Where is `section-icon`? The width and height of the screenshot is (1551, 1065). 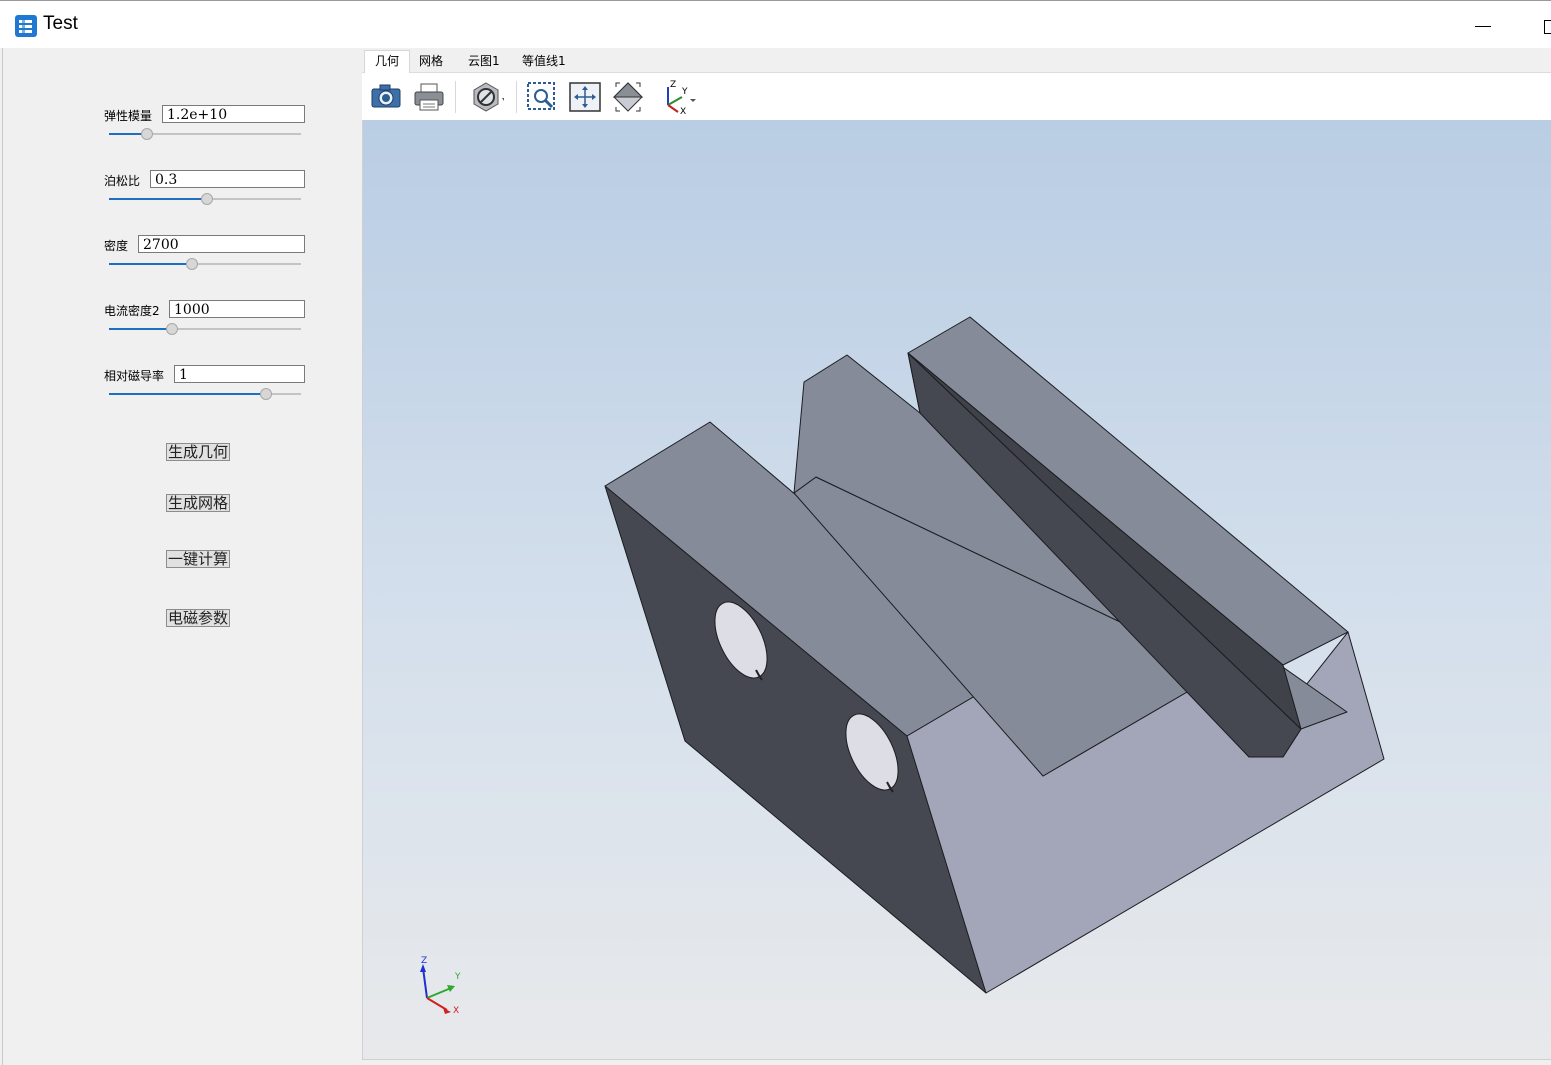
section-icon is located at coordinates (487, 97).